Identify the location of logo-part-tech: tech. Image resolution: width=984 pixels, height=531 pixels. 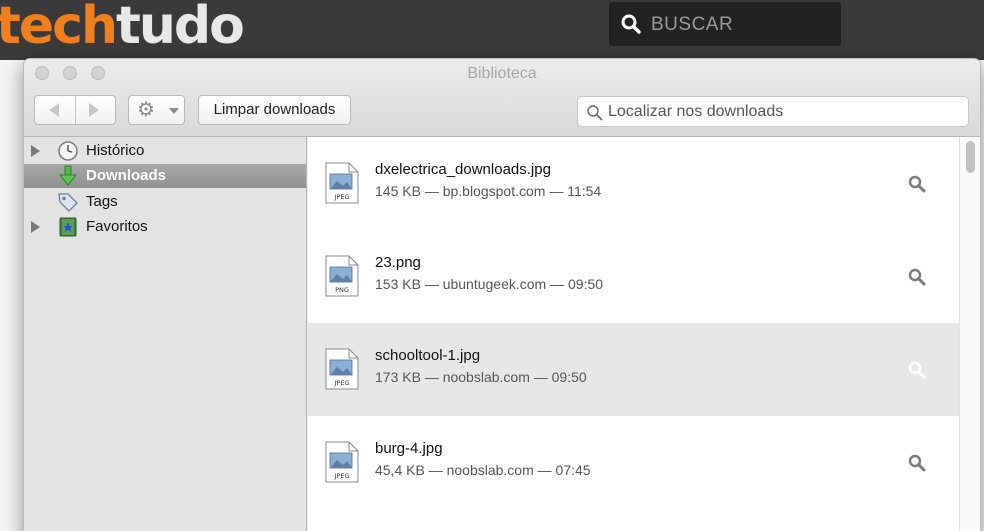
(59, 28).